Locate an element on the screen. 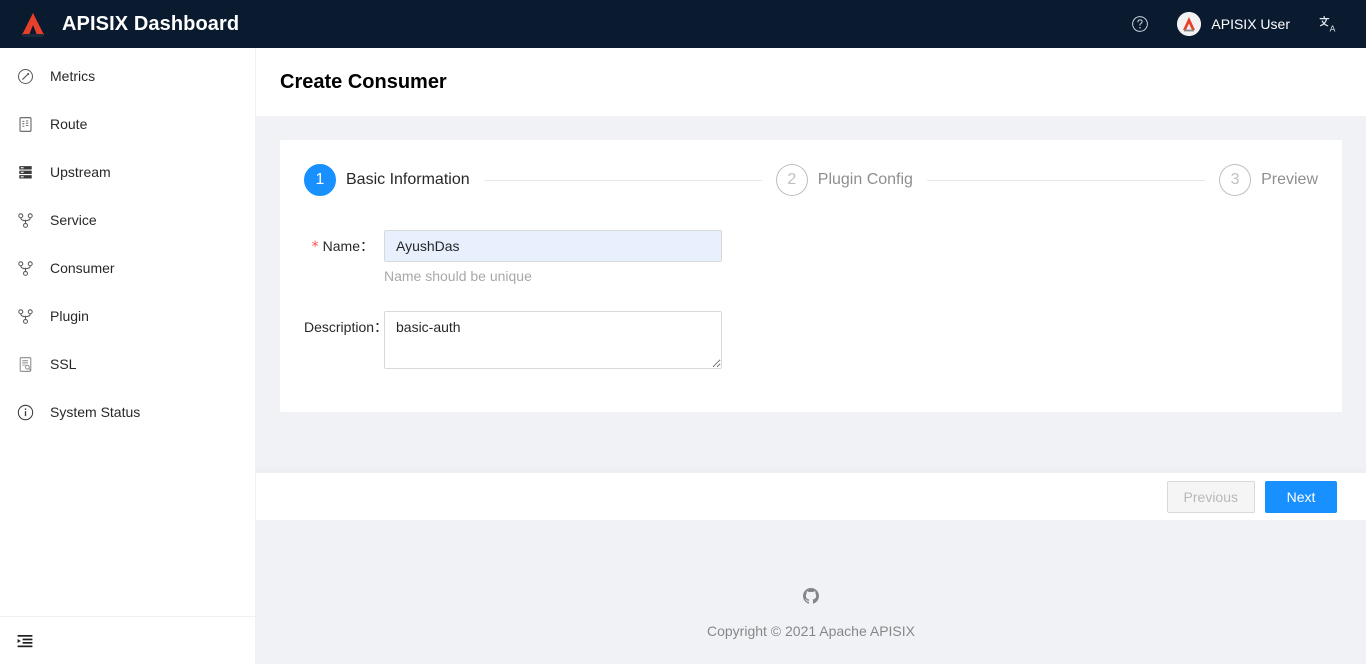 The height and width of the screenshot is (664, 1366). user-menu: APISIX User is located at coordinates (1233, 24).